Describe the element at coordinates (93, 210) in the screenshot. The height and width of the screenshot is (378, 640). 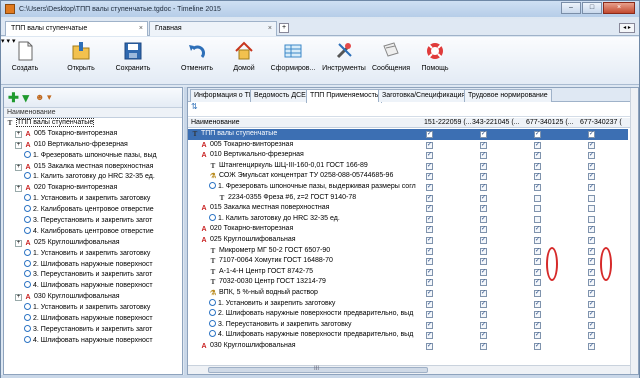
I see `tree-node: 2. Калибровать центровое отверстие` at that location.